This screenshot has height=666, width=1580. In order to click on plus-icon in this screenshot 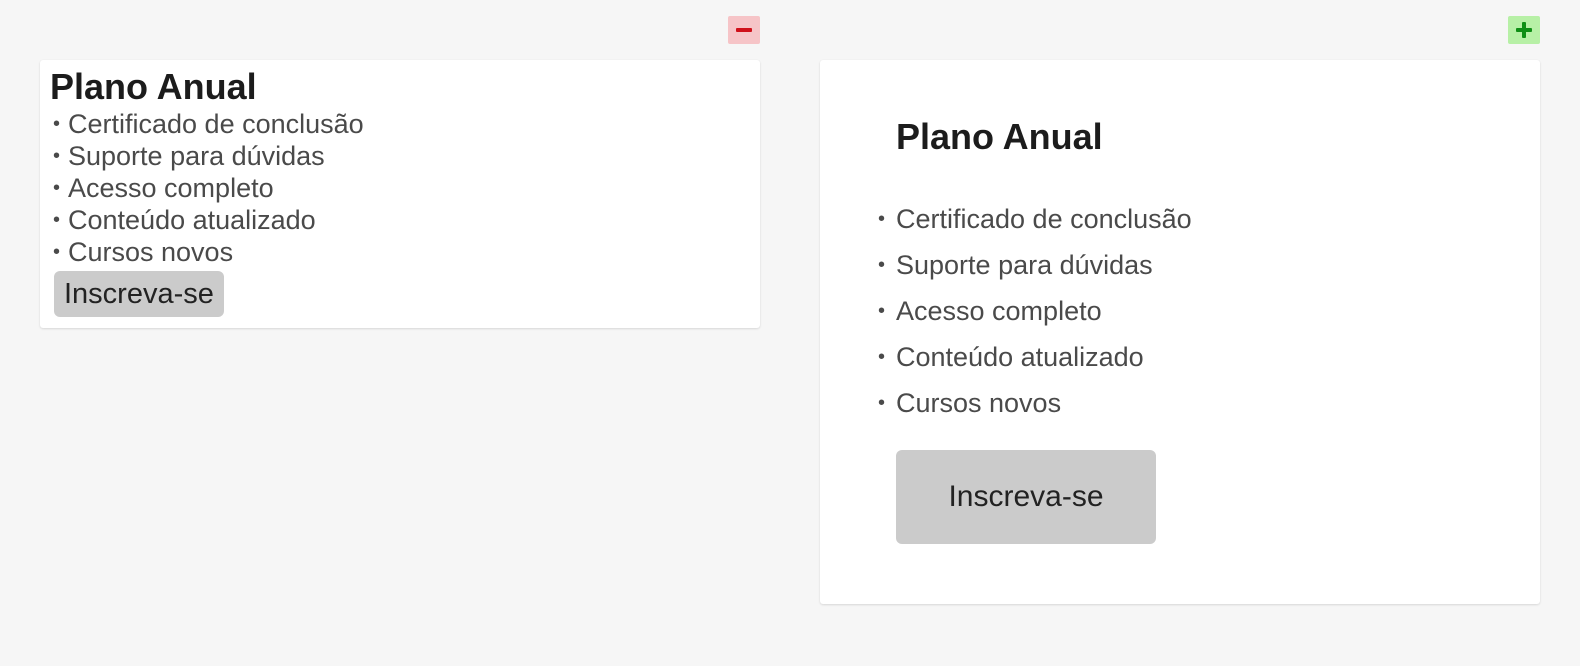, I will do `click(1524, 30)`.